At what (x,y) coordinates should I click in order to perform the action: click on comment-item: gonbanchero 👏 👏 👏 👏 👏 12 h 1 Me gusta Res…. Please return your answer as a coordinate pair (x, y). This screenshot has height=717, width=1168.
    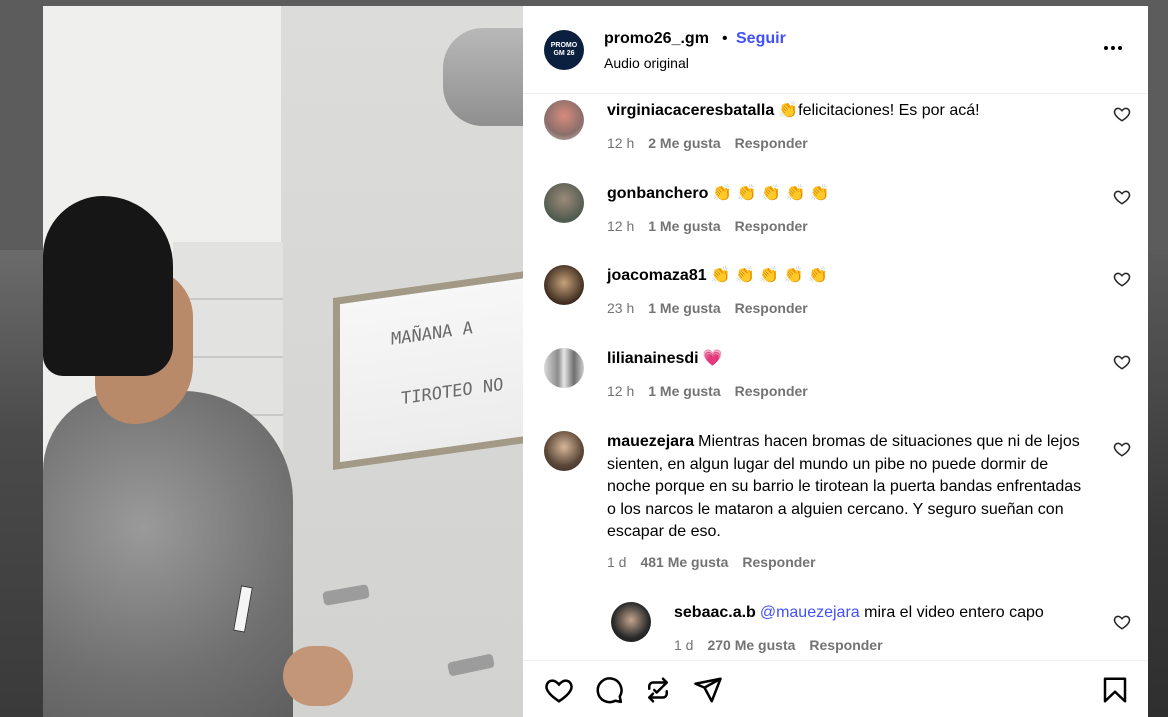
    Looking at the image, I should click on (835, 212).